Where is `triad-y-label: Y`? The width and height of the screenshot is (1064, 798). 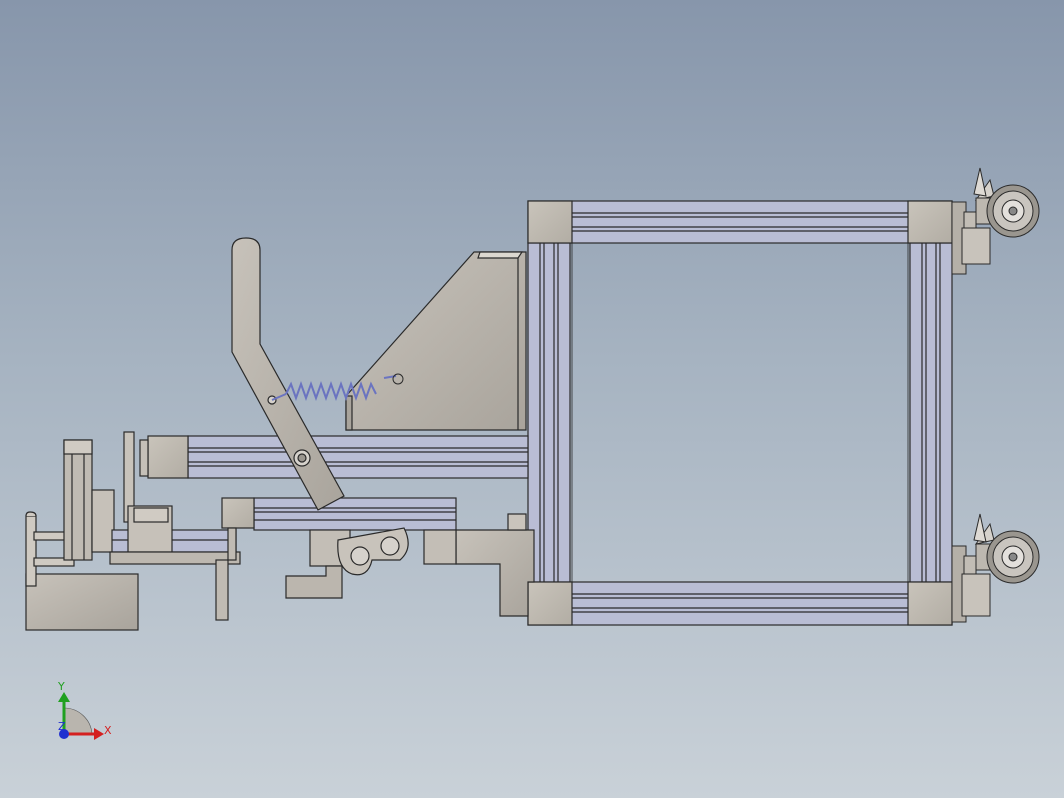 triad-y-label: Y is located at coordinates (61, 686).